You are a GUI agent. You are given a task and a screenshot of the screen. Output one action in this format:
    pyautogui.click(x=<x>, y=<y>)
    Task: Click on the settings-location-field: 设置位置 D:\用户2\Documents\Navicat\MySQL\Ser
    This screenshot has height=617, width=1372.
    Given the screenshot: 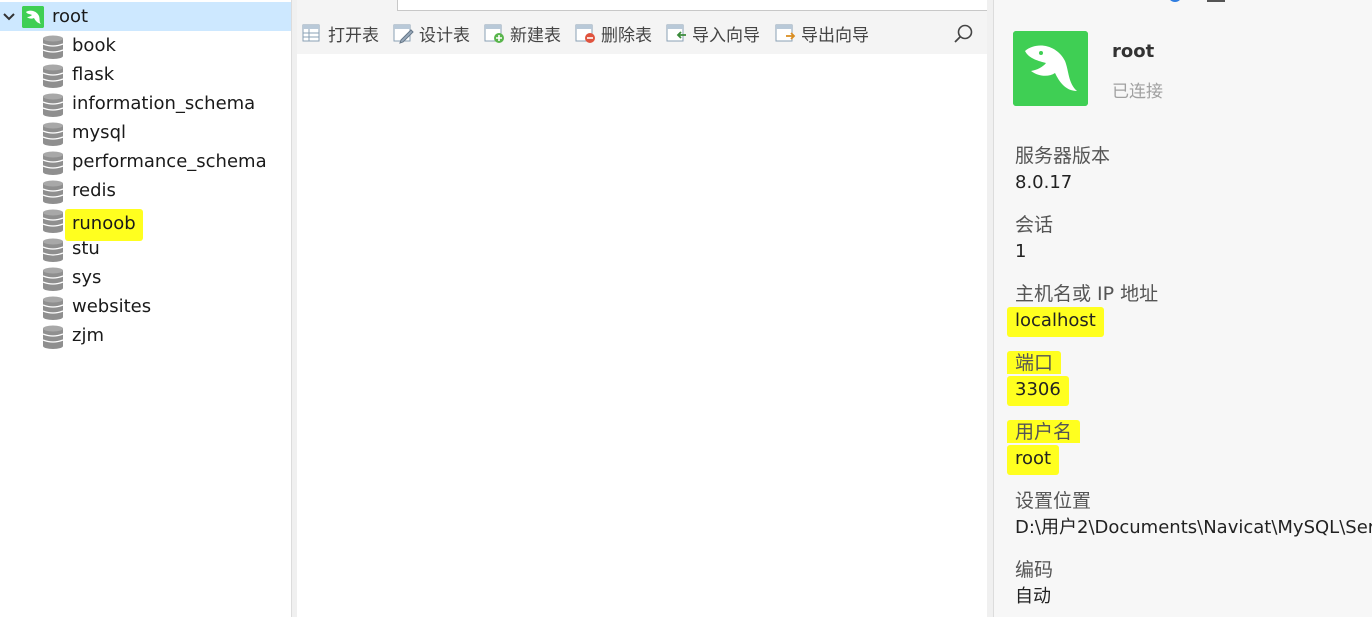 What is the action you would take?
    pyautogui.click(x=1193, y=514)
    